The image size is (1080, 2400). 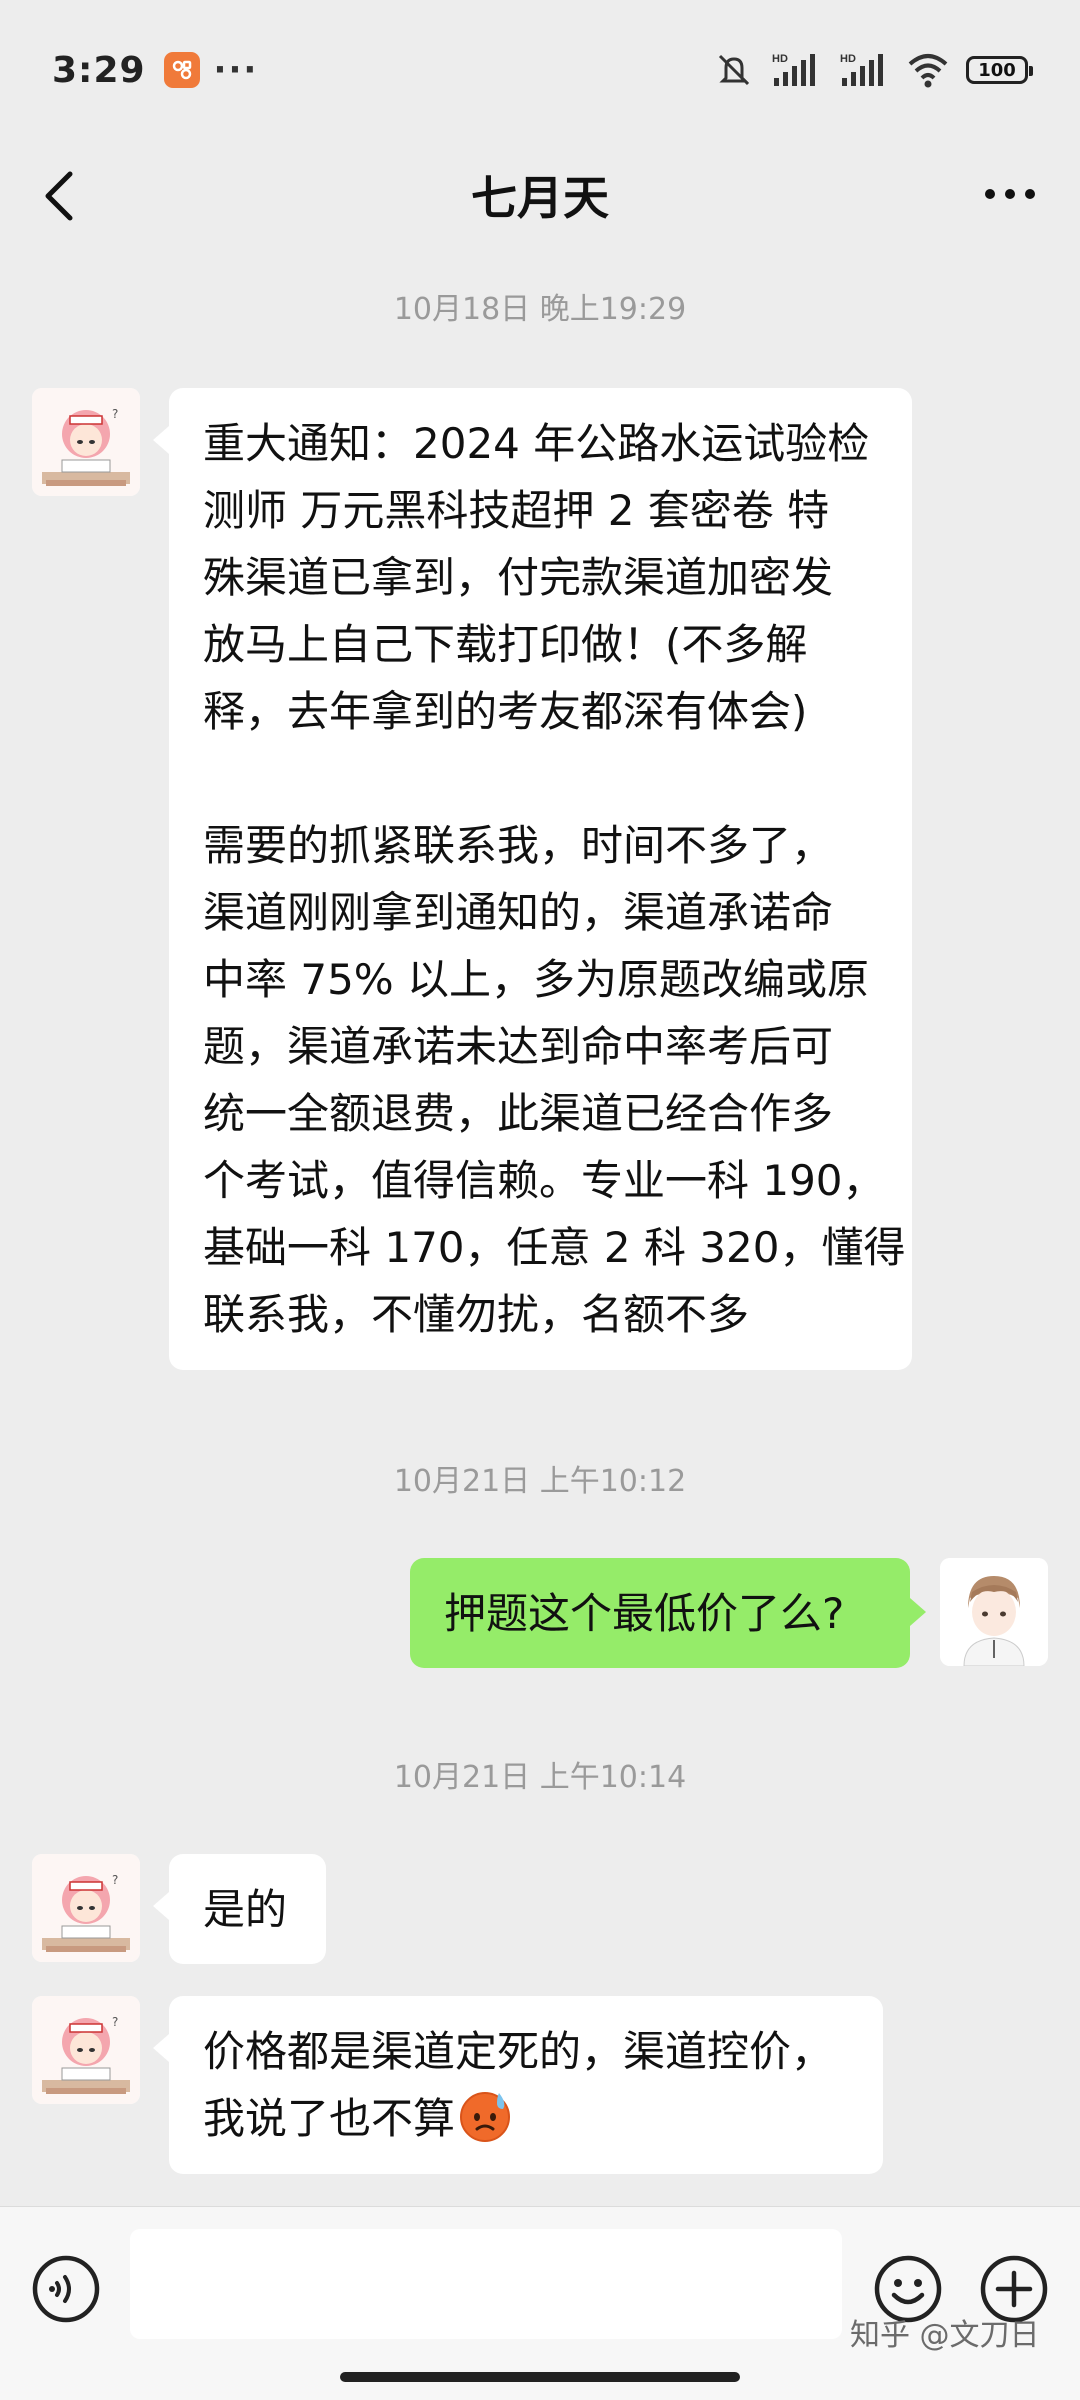 What do you see at coordinates (526, 2118) in the screenshot?
I see `message-text-line: 我说了也不算` at bounding box center [526, 2118].